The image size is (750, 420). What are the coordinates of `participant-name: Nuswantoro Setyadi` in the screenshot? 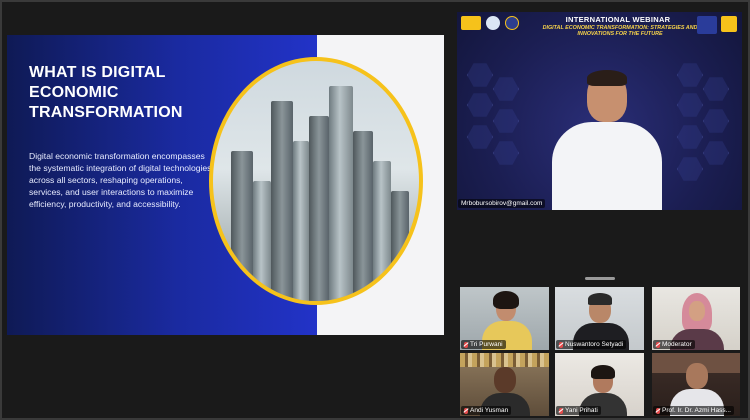 It's located at (594, 344).